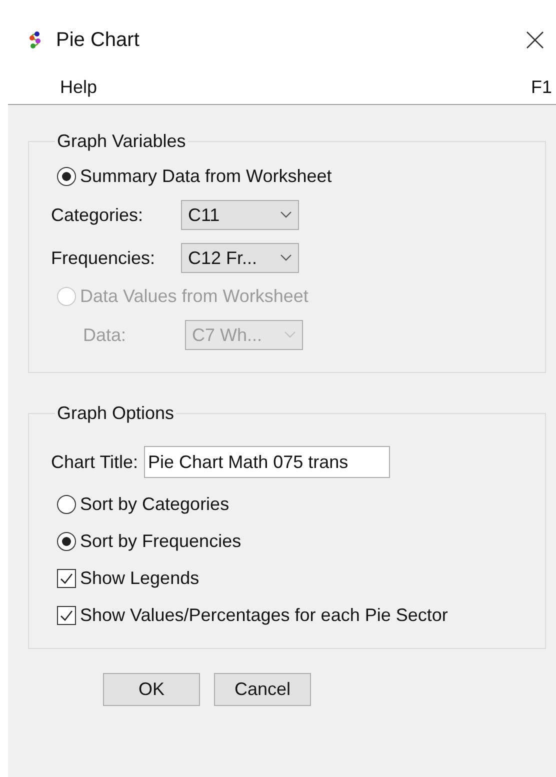 This screenshot has width=556, height=777. I want to click on field-label: Data:, so click(105, 335).